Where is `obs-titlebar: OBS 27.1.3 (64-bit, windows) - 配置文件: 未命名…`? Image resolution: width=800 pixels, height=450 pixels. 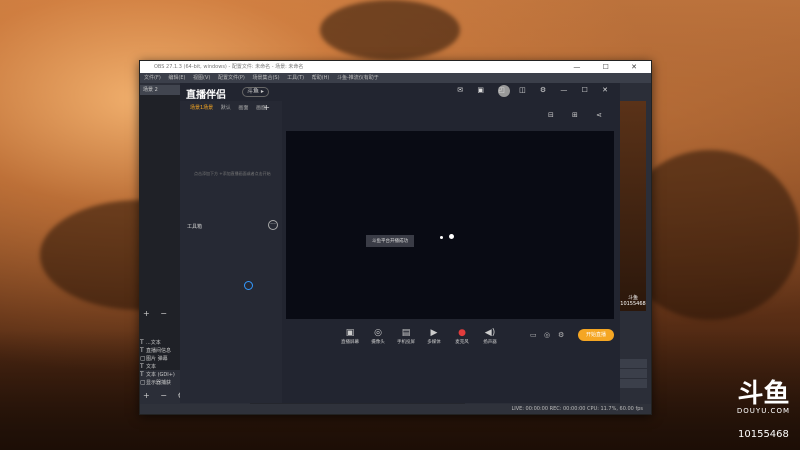
obs-titlebar: OBS 27.1.3 (64-bit, windows) - 配置文件: 未命名… is located at coordinates (395, 67).